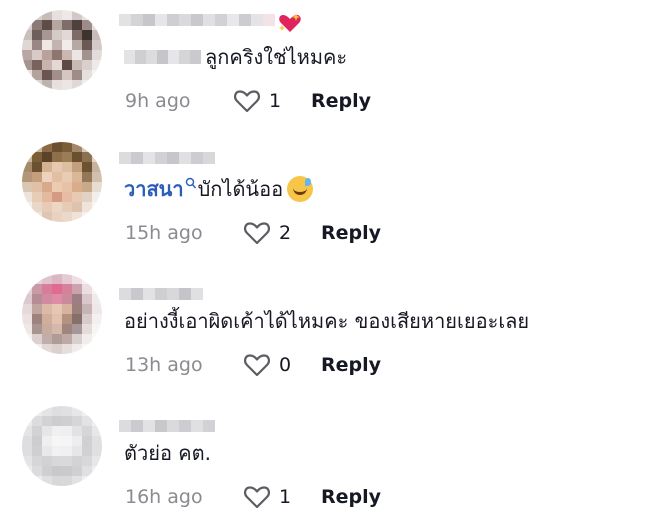 Image resolution: width=648 pixels, height=528 pixels. I want to click on comment-text: วาสนา บักได้น้ออ, so click(219, 189).